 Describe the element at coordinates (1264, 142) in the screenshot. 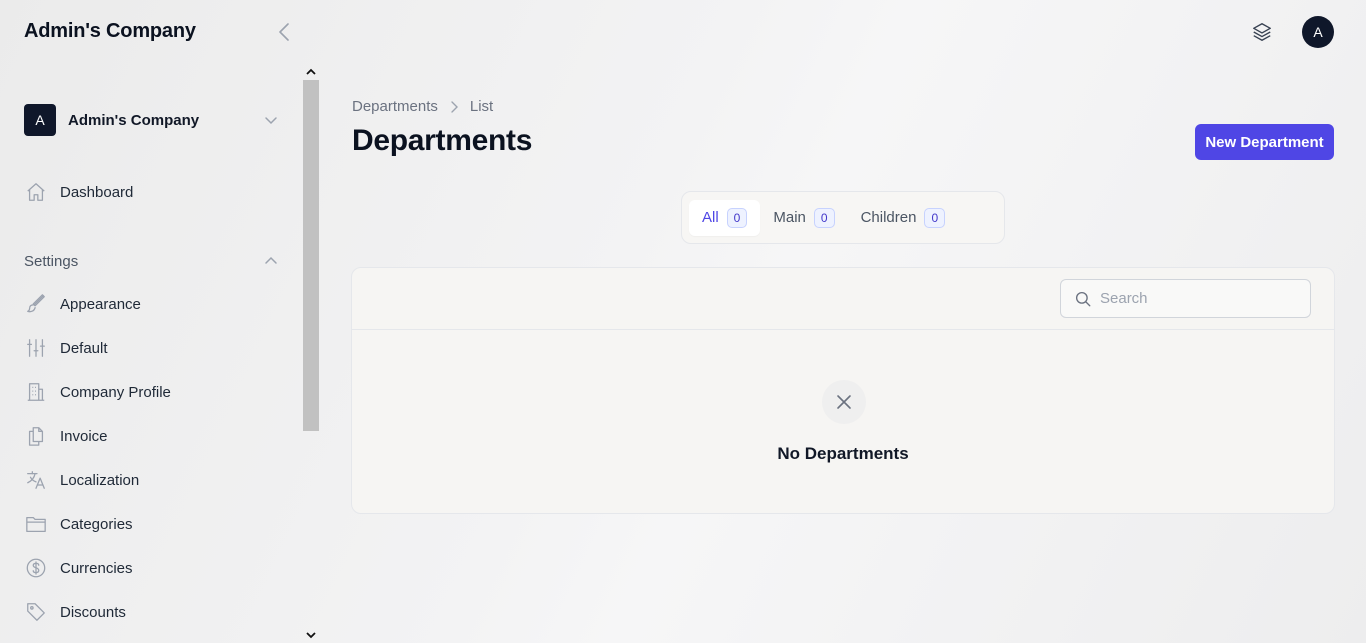

I see `new-department-button: New Department` at that location.